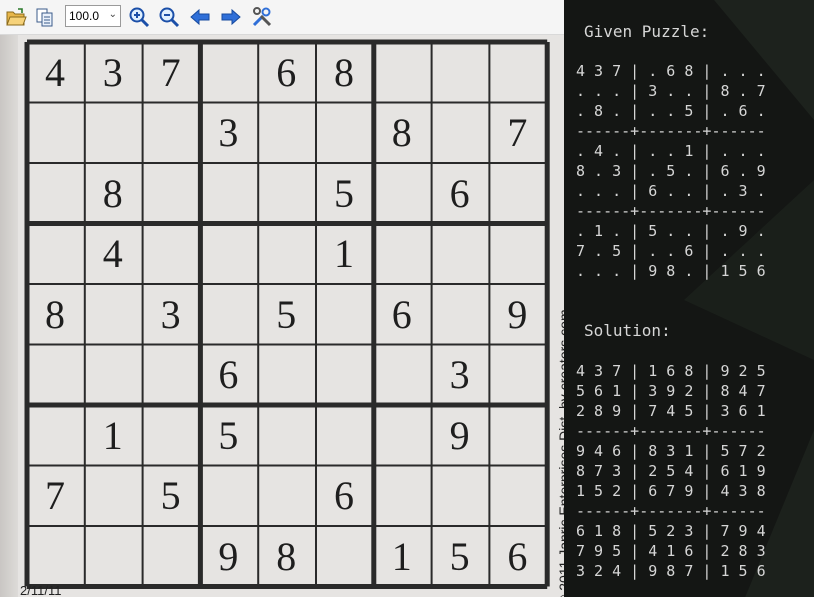 The image size is (814, 597). I want to click on terminal-line: . . . | 6 . . | . 3 ., so click(671, 191).